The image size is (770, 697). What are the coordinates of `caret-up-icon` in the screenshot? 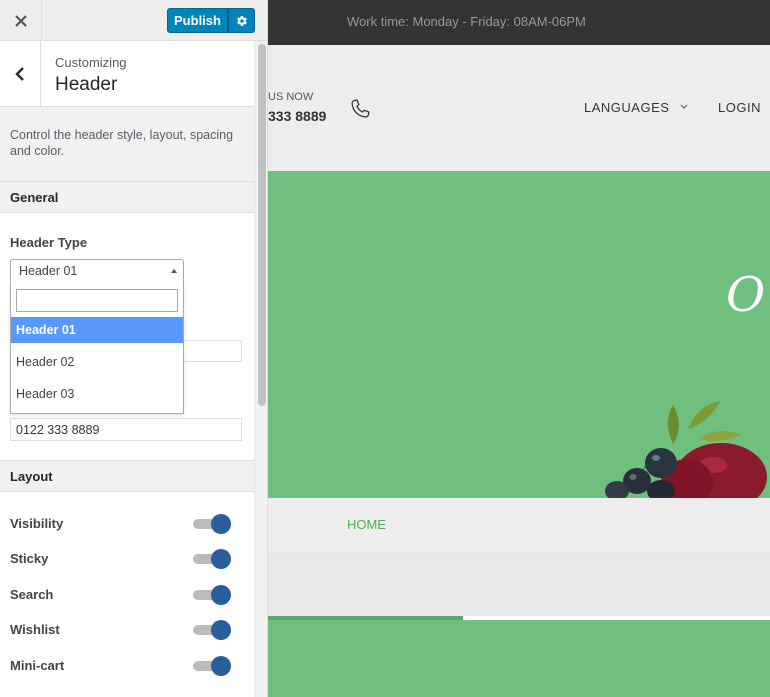 It's located at (174, 271).